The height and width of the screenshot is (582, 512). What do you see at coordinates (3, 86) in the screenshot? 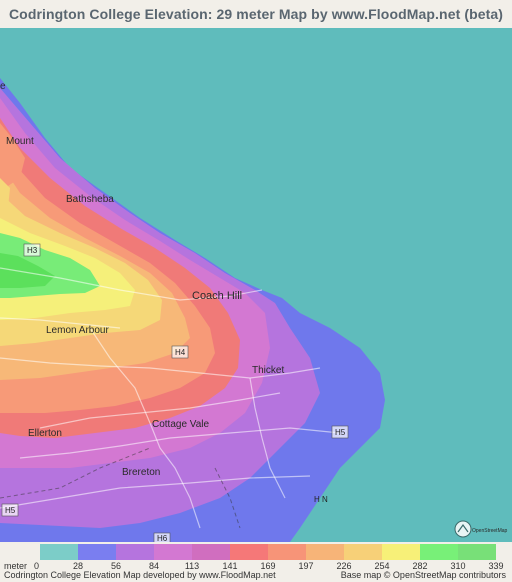
I see `place-label-partial-e: e` at bounding box center [3, 86].